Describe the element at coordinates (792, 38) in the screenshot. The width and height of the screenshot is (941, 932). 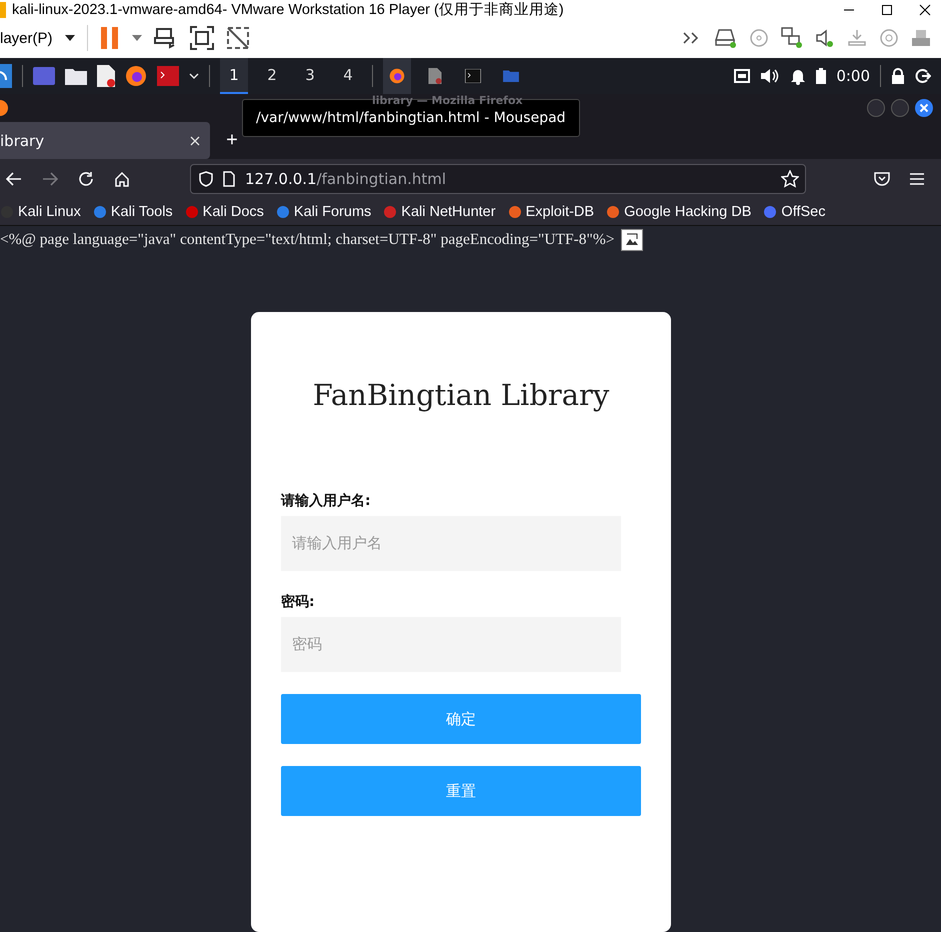
I see `network-adapter-icon` at that location.